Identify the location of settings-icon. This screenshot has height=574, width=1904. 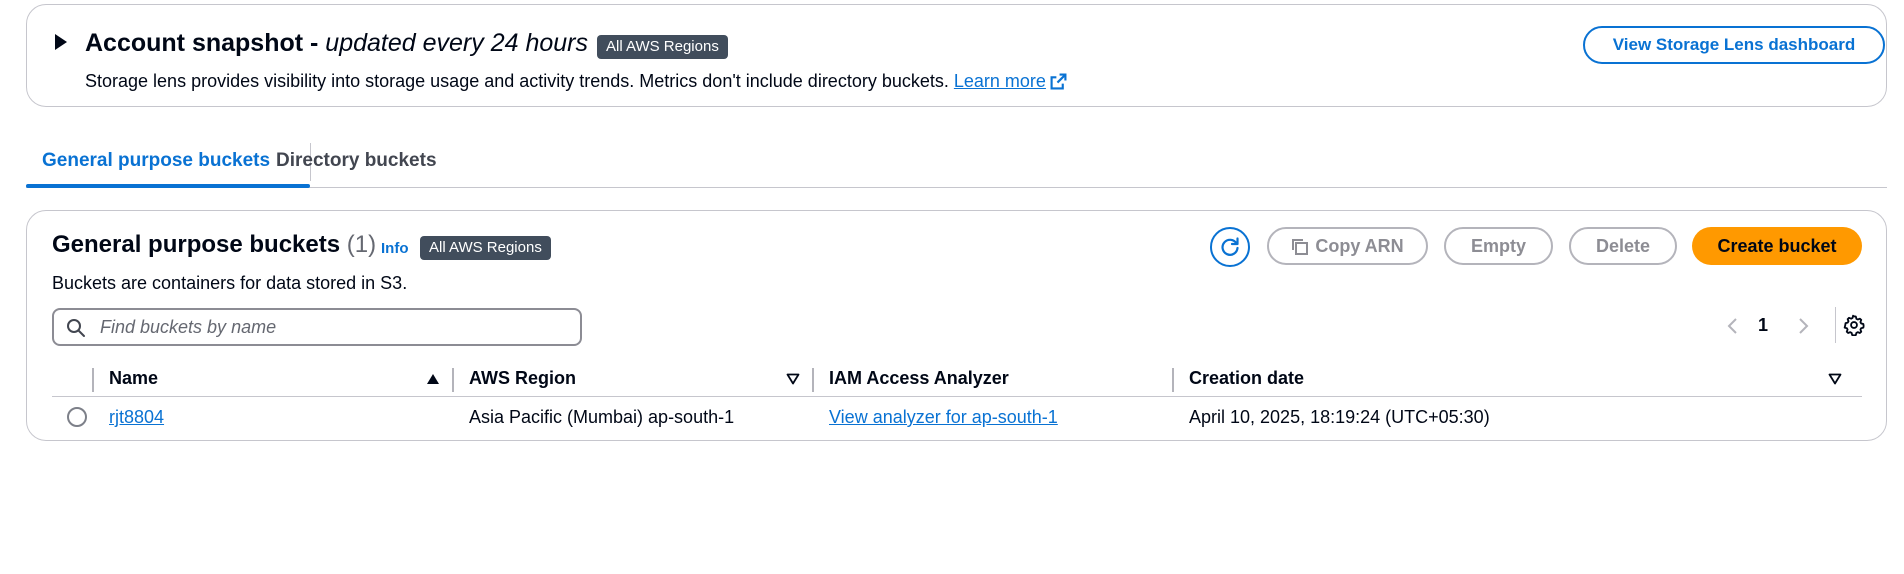
(1854, 327).